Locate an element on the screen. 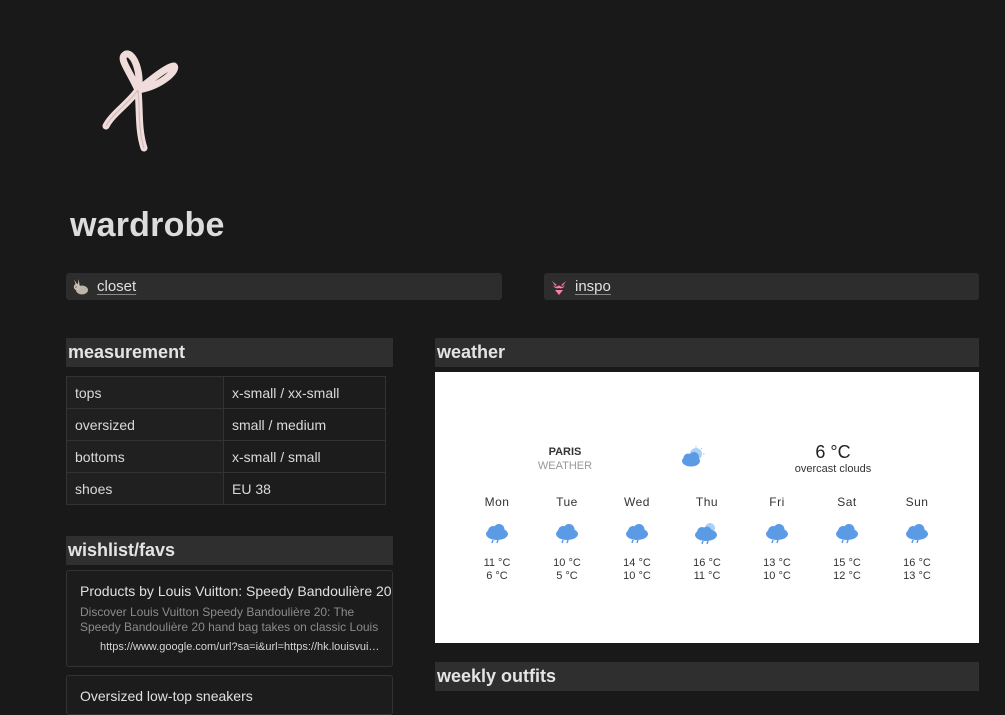 Image resolution: width=1005 pixels, height=715 pixels. table-cell-value: x-small / small is located at coordinates (304, 456).